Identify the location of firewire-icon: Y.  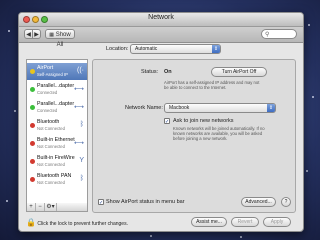
(81, 160).